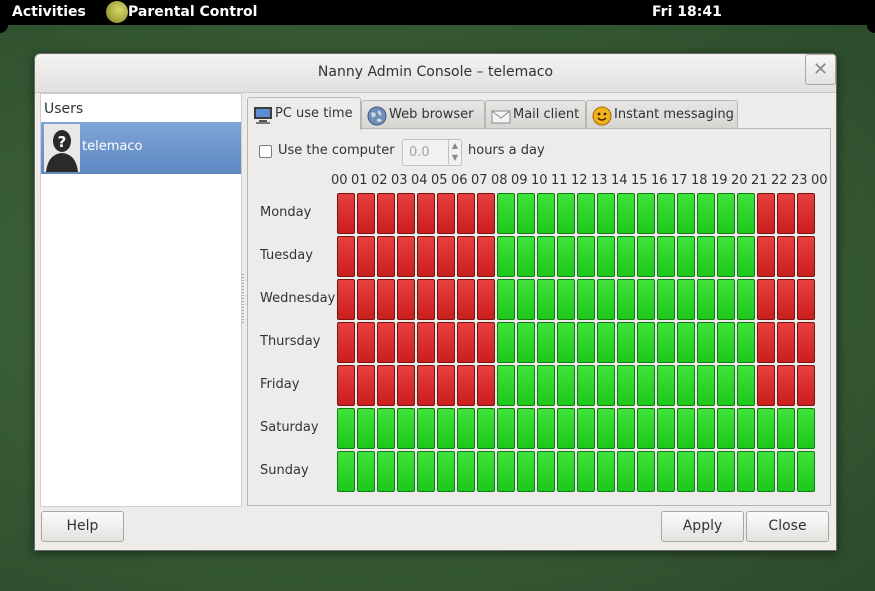  What do you see at coordinates (49, 12) in the screenshot?
I see `activities-button: Activities` at bounding box center [49, 12].